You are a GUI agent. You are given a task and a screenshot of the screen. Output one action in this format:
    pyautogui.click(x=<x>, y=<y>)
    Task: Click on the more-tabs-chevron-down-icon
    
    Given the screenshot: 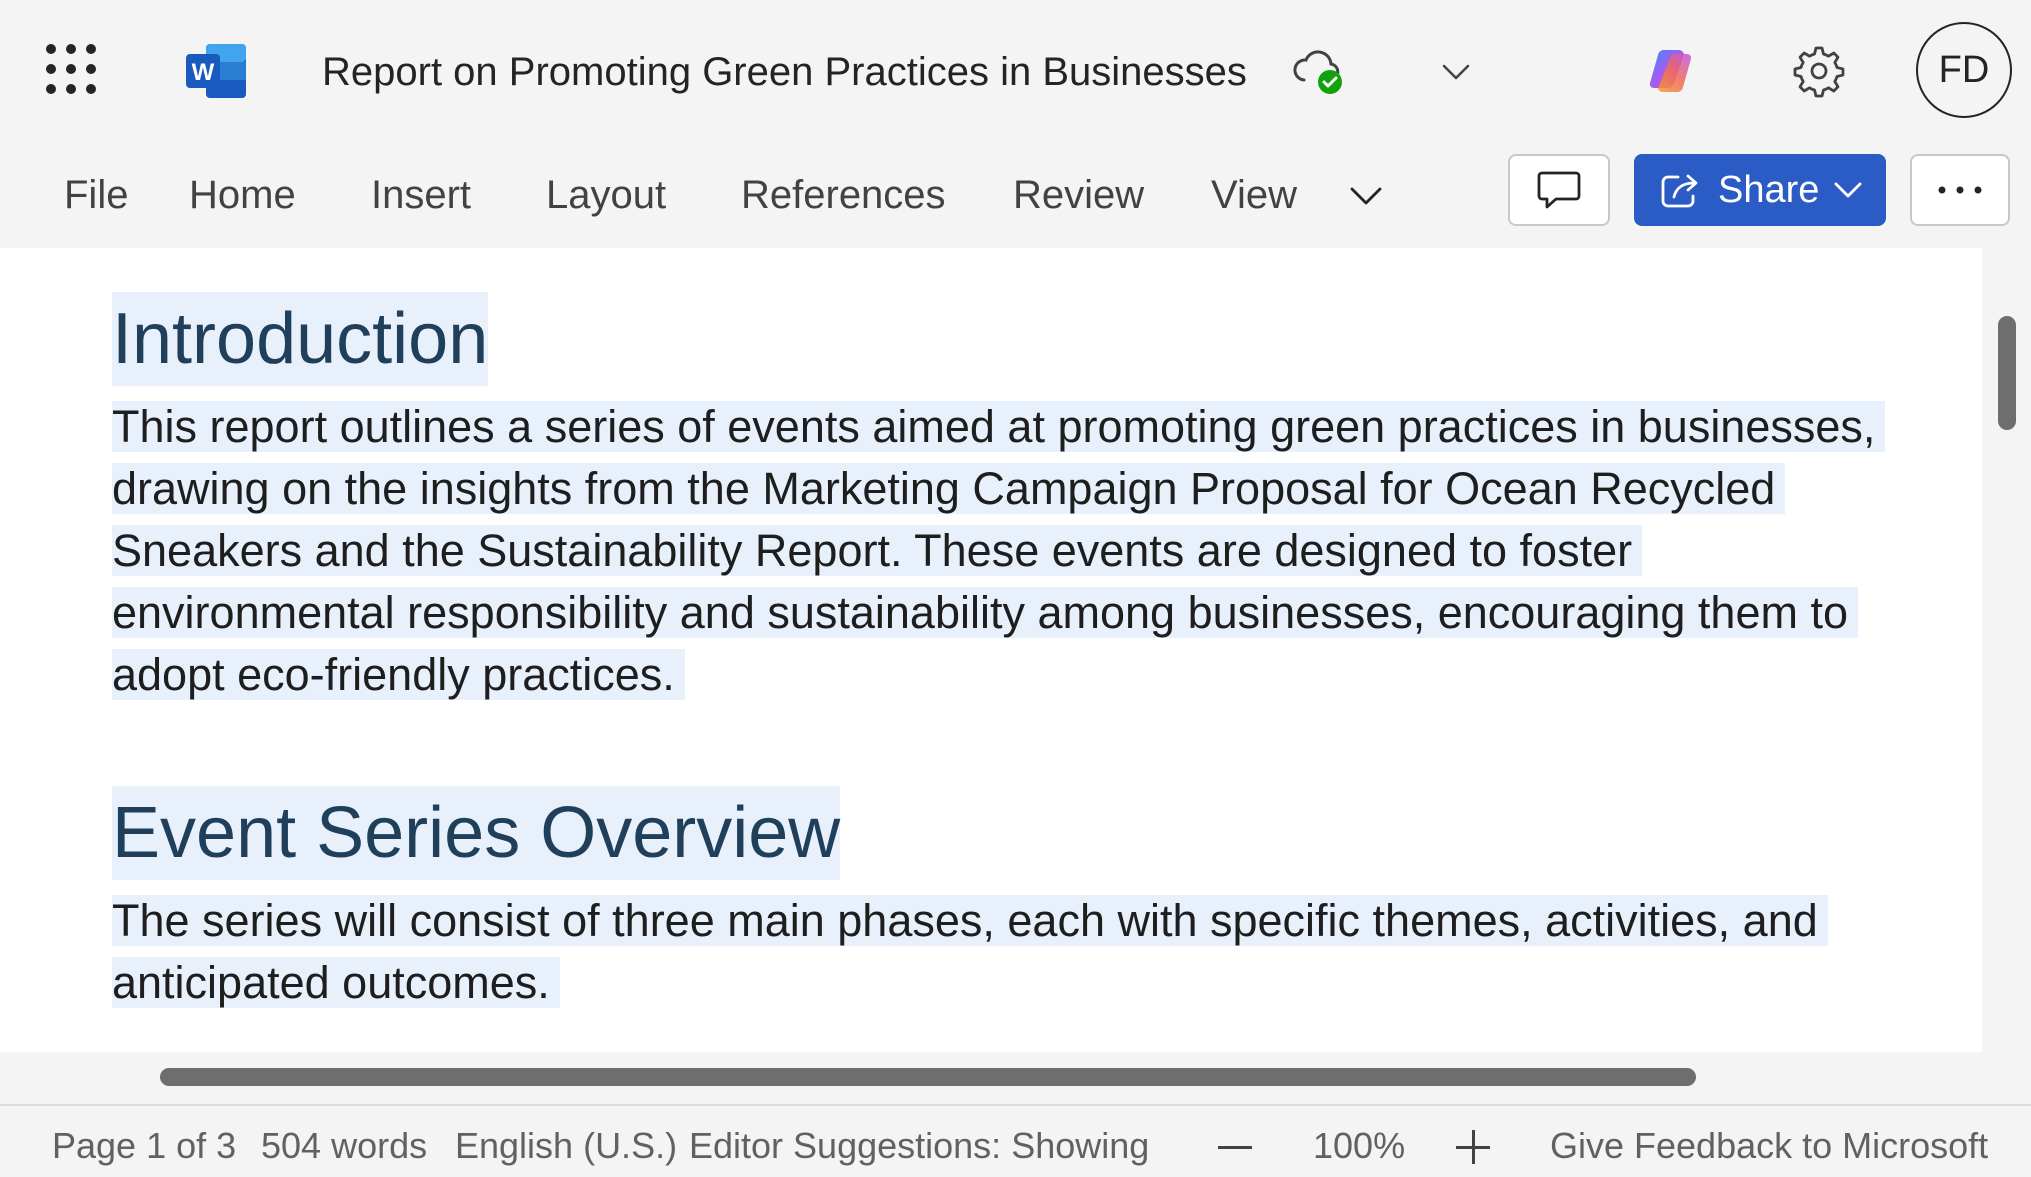 What is the action you would take?
    pyautogui.click(x=1366, y=196)
    